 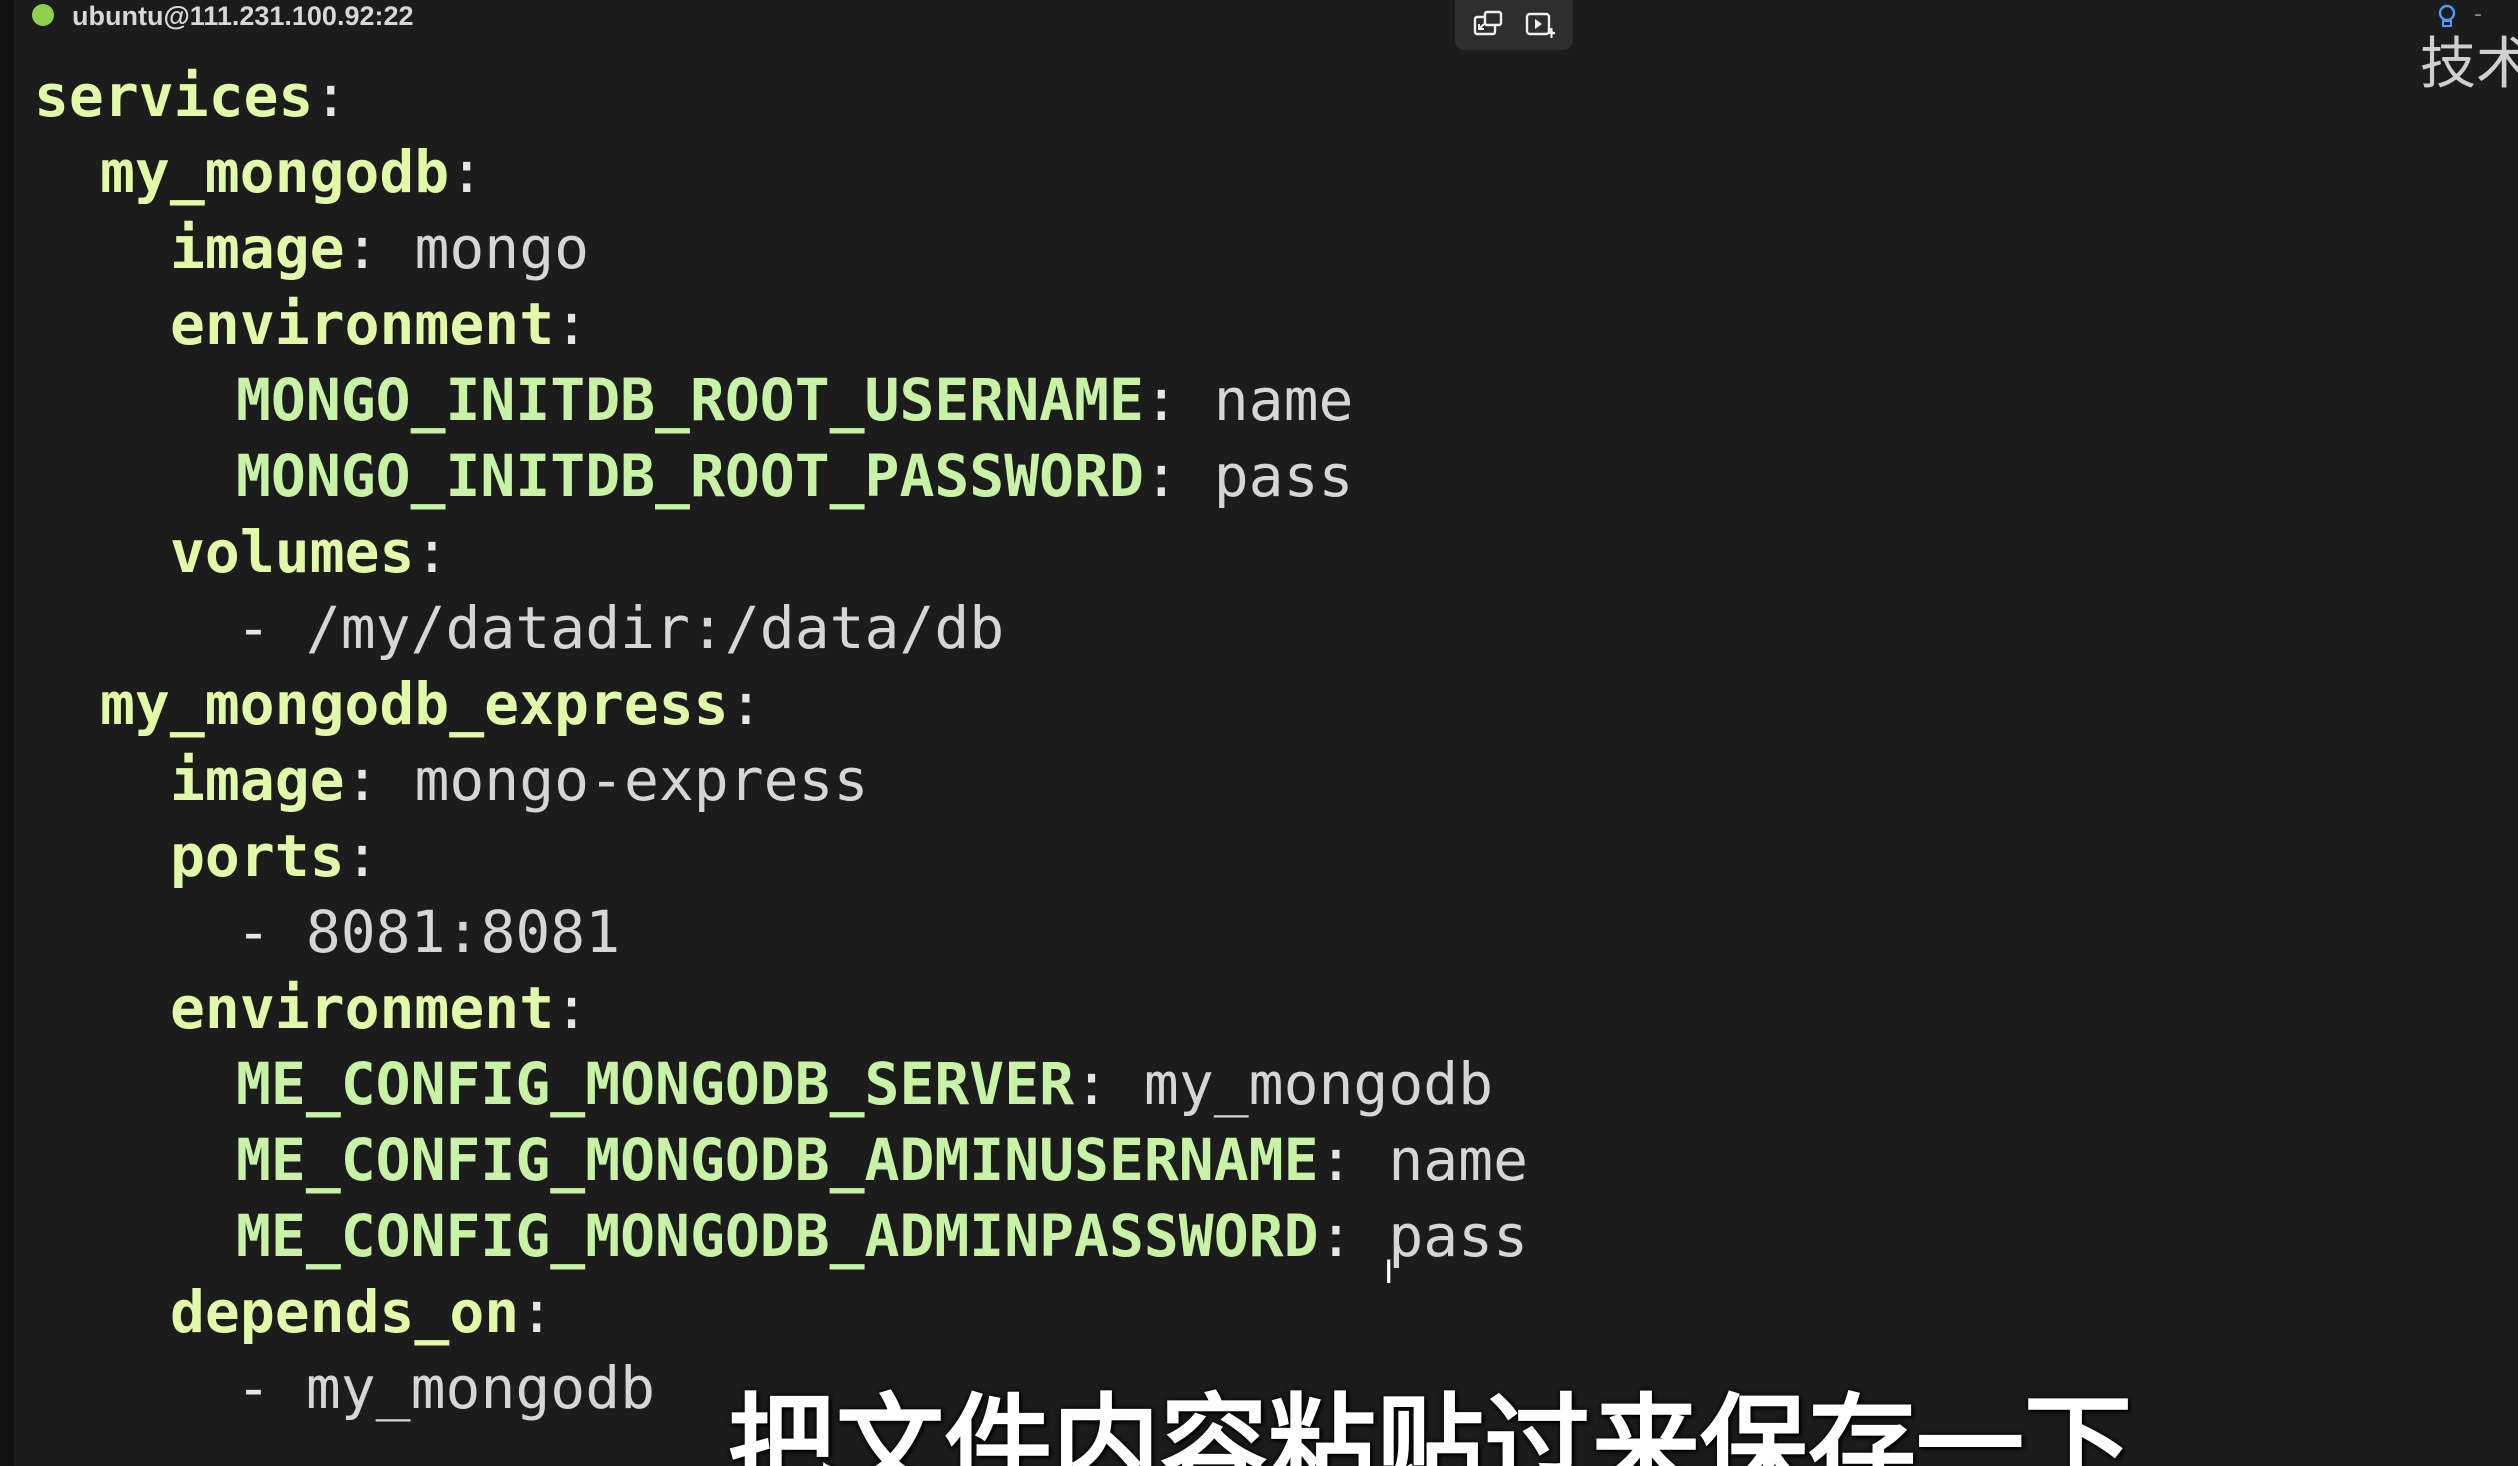 I want to click on code-line: - my_mongodb, so click(x=445, y=1388).